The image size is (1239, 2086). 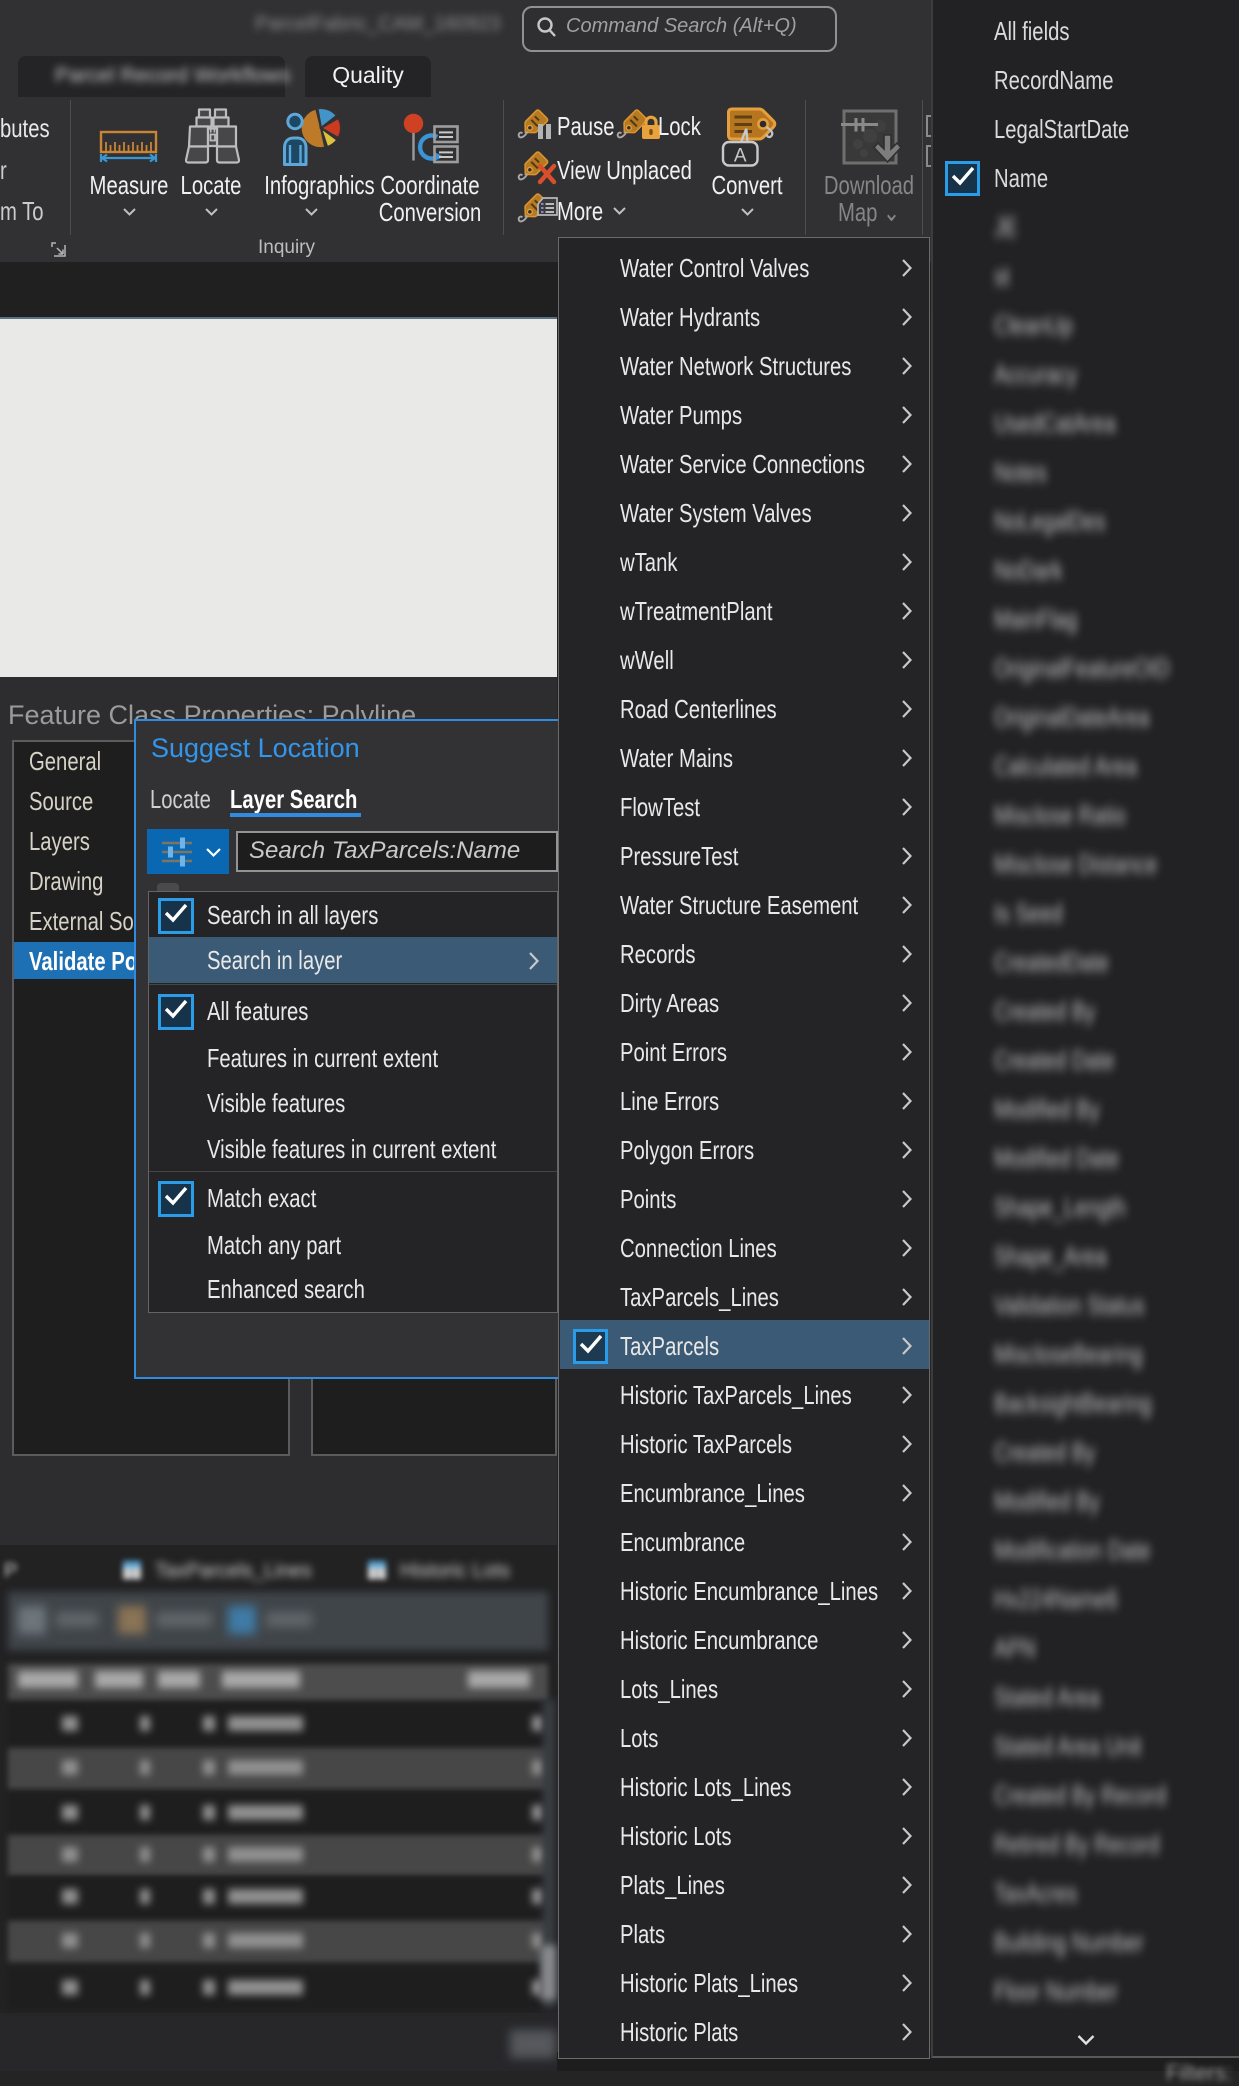 I want to click on svg-text: A, so click(x=740, y=156).